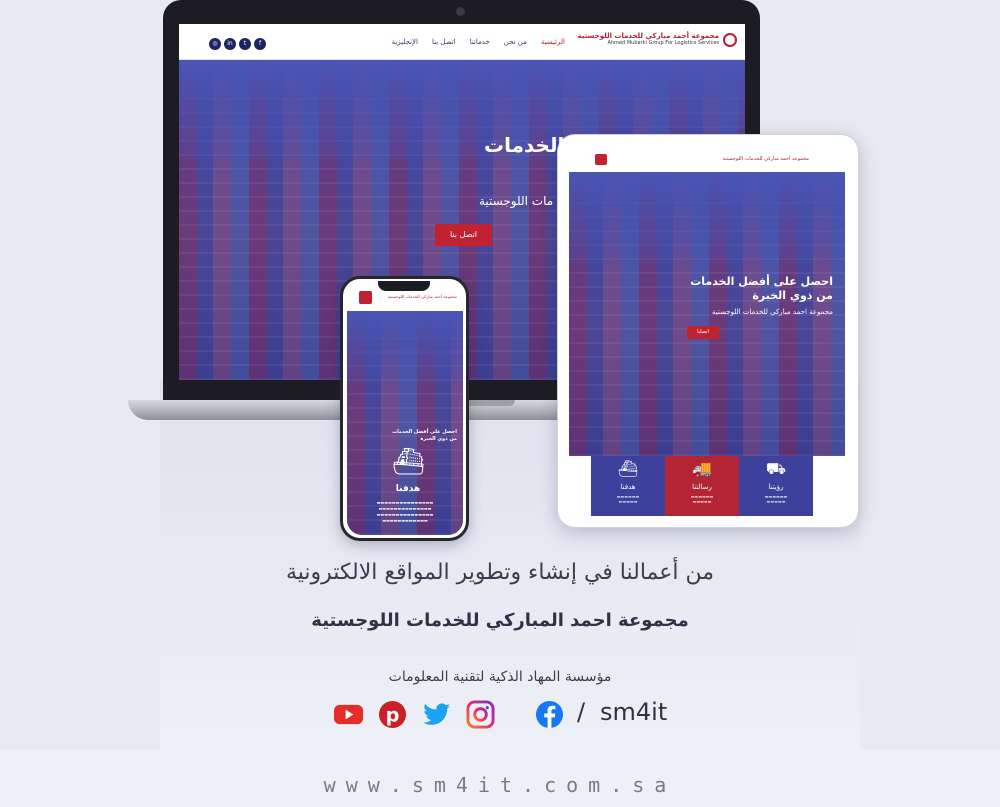 Image resolution: width=1000 pixels, height=807 pixels. What do you see at coordinates (436, 714) in the screenshot?
I see `twitter-icon` at bounding box center [436, 714].